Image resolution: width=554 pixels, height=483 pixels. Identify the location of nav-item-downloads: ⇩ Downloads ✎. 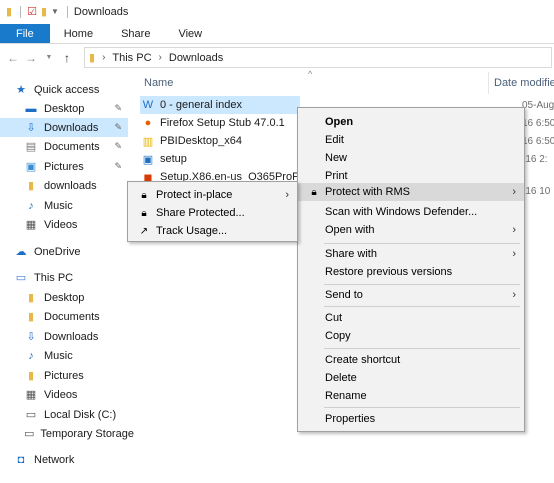
(64, 127).